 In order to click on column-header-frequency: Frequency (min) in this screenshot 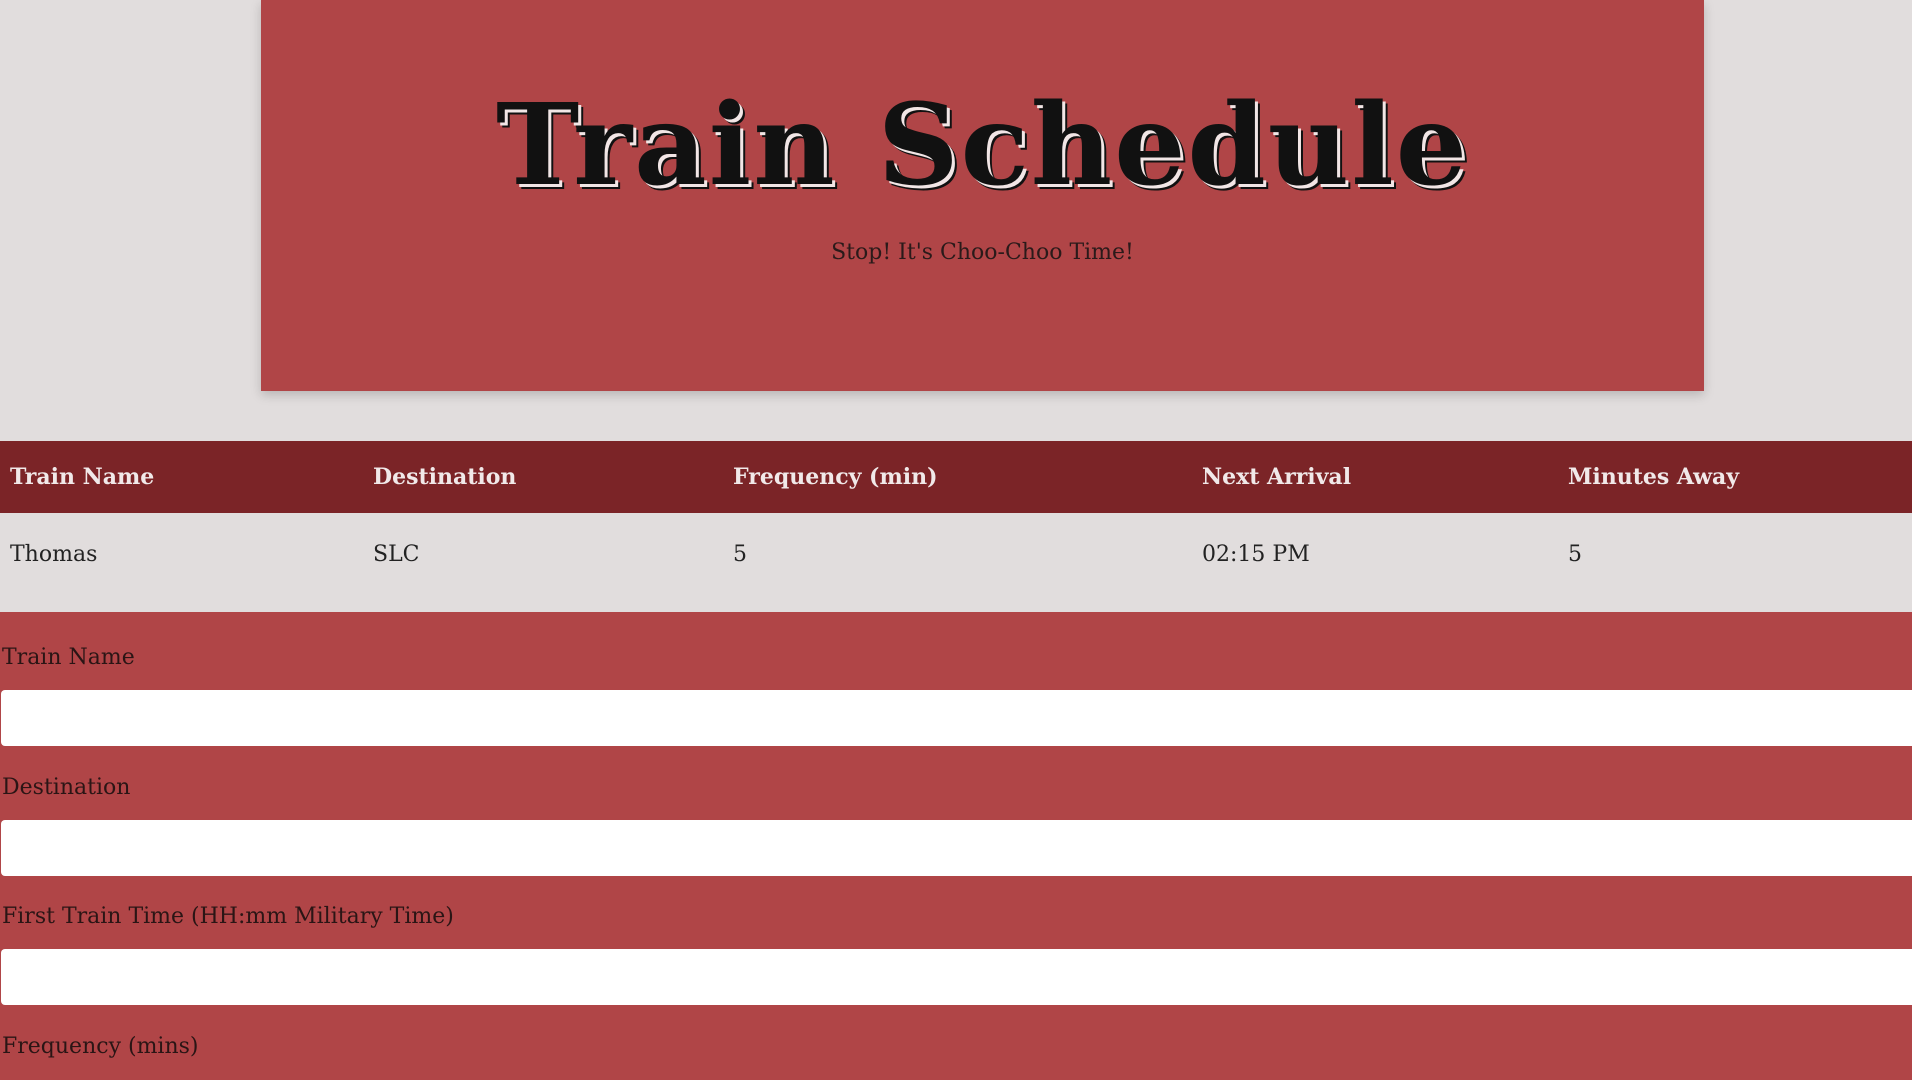, I will do `click(835, 477)`.